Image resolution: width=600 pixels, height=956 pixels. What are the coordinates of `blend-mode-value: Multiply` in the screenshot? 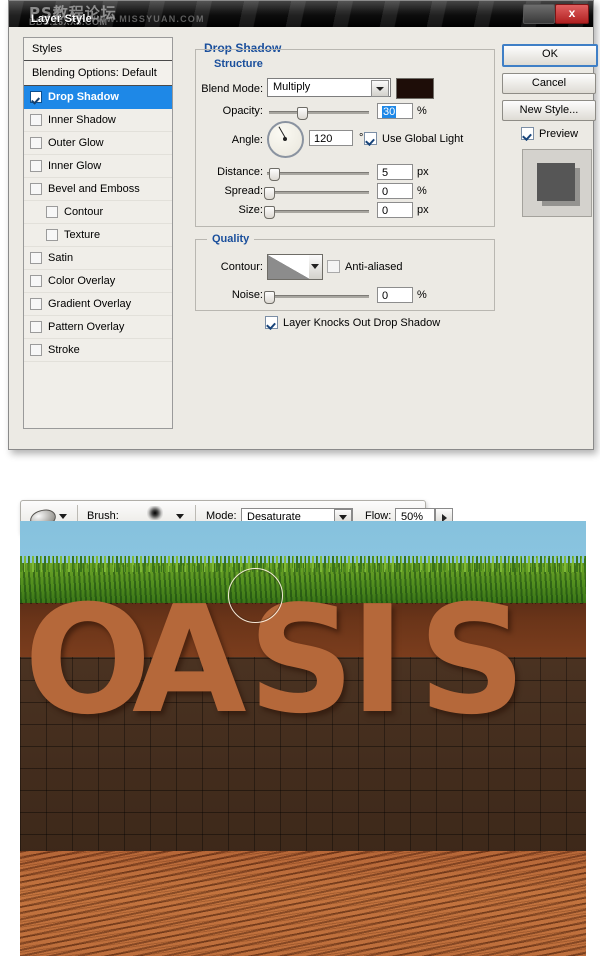 It's located at (292, 87).